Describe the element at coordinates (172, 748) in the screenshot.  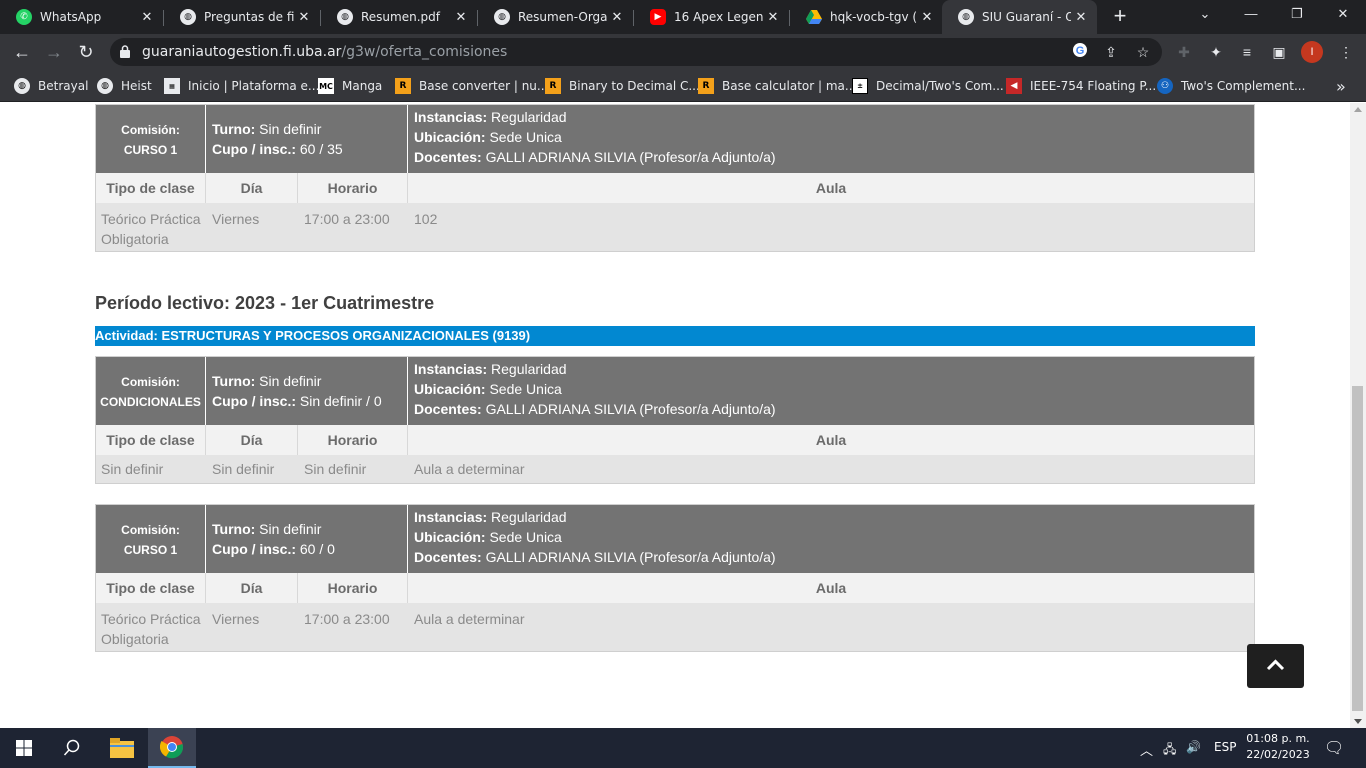
I see `chrome-taskbar-button` at that location.